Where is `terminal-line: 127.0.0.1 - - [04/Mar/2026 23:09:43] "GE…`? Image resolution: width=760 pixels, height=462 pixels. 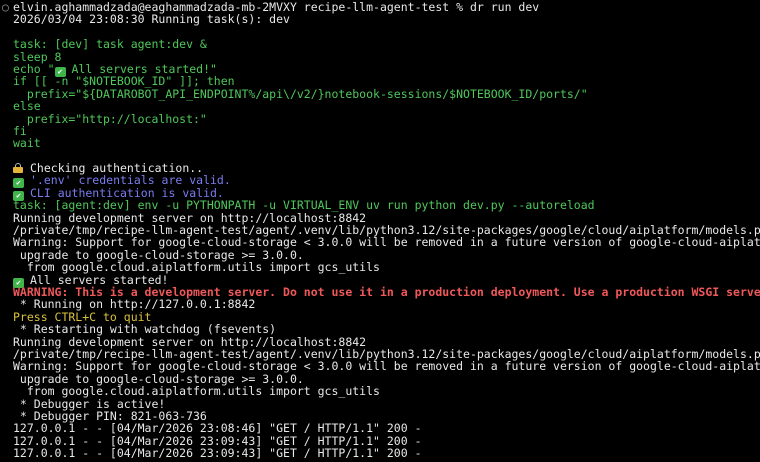
terminal-line: 127.0.0.1 - - [04/Mar/2026 23:09:43] "GE… is located at coordinates (380, 453).